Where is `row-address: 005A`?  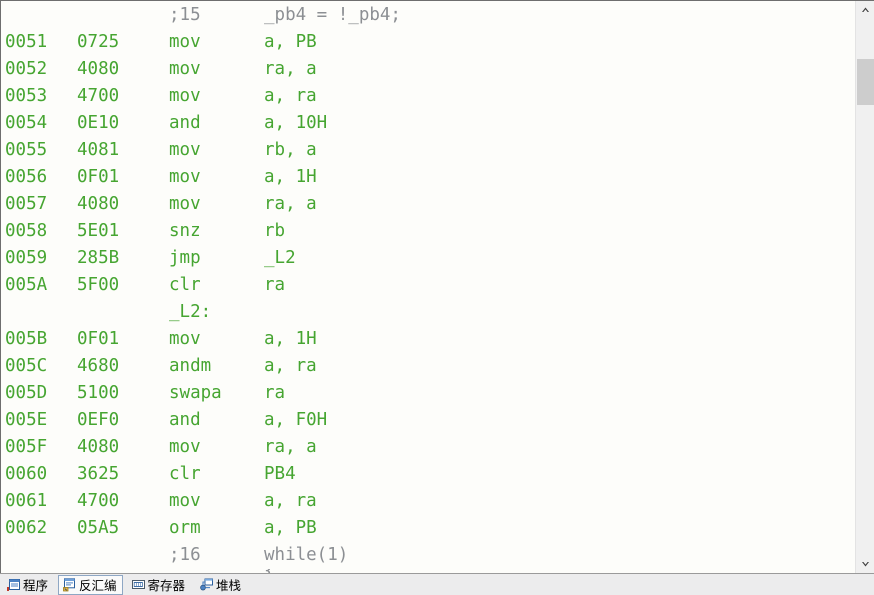 row-address: 005A is located at coordinates (26, 285).